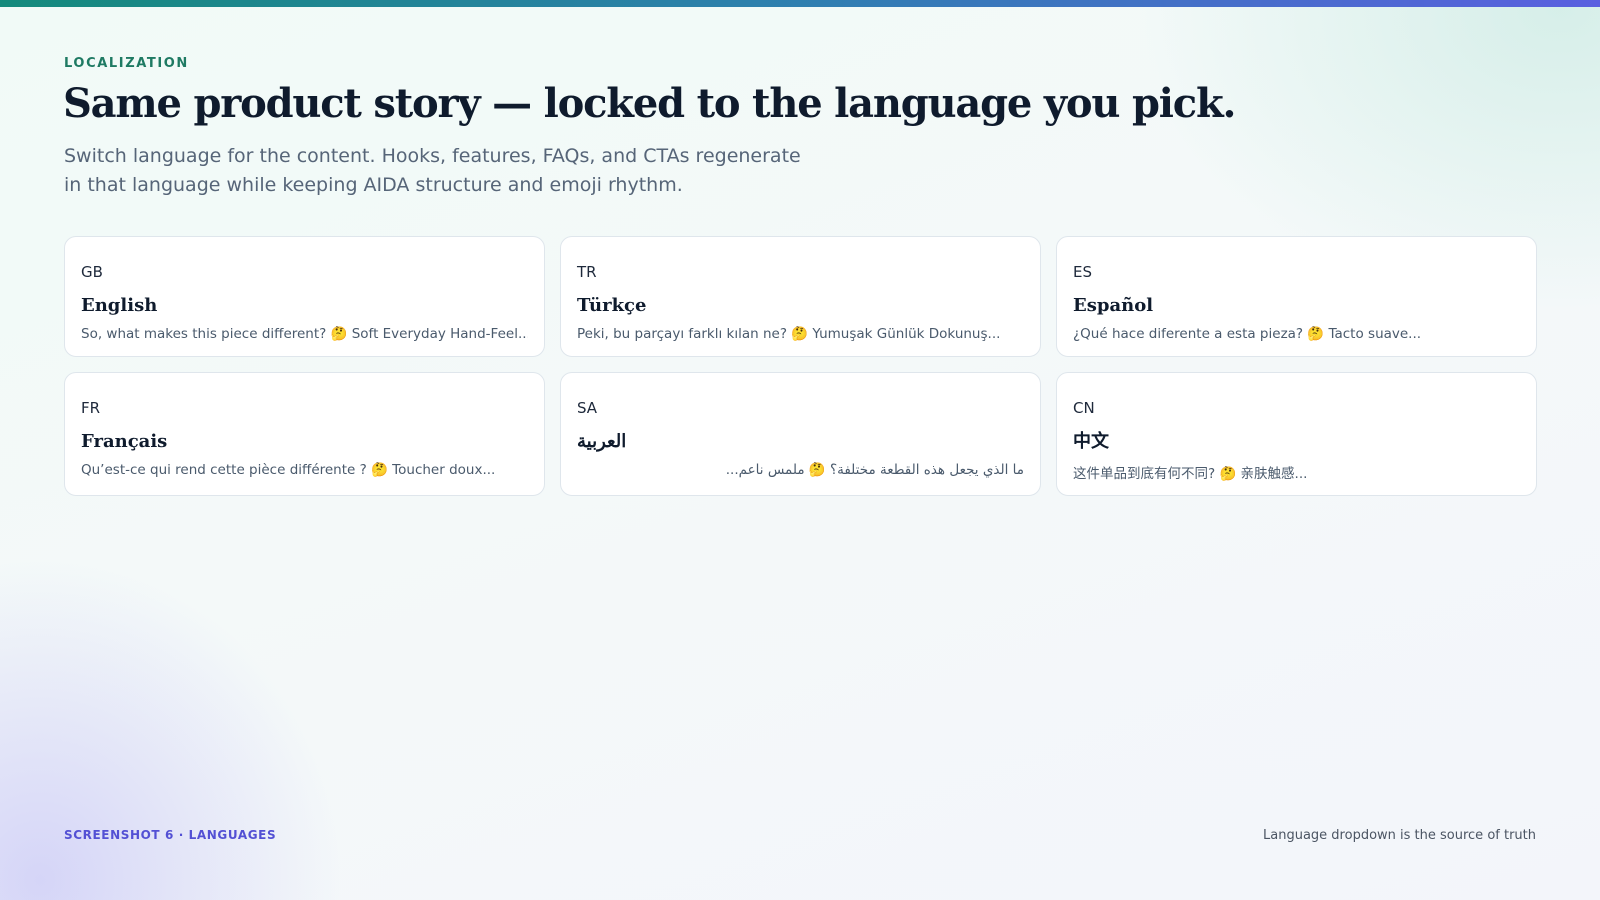 The height and width of the screenshot is (900, 1600). Describe the element at coordinates (1091, 441) in the screenshot. I see `language-name: 中文` at that location.